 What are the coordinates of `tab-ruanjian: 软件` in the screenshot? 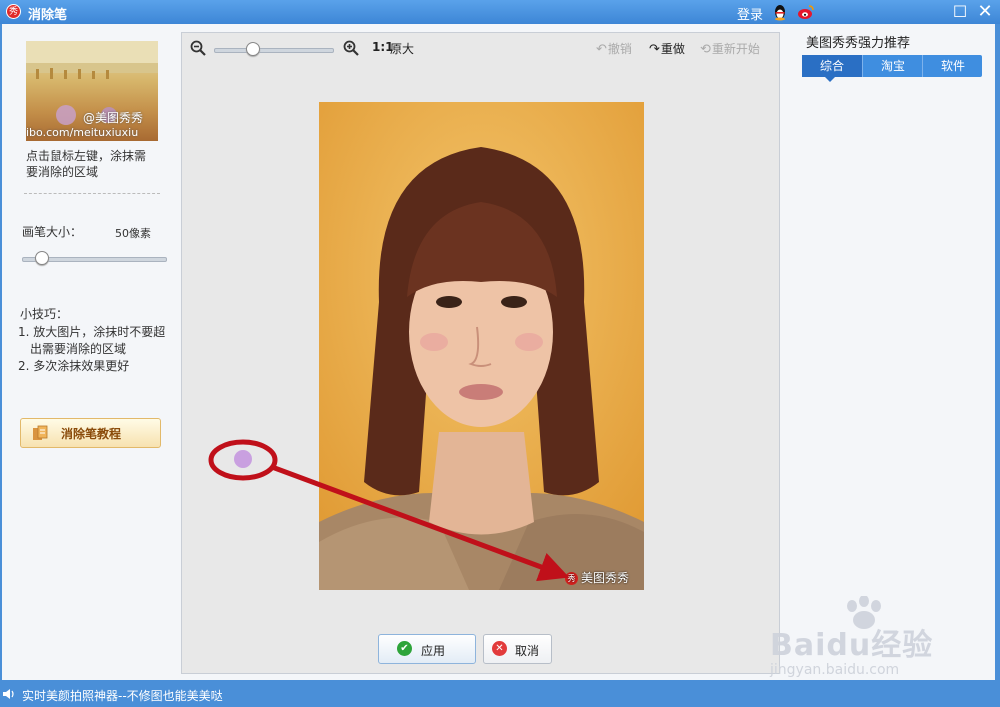 It's located at (952, 66).